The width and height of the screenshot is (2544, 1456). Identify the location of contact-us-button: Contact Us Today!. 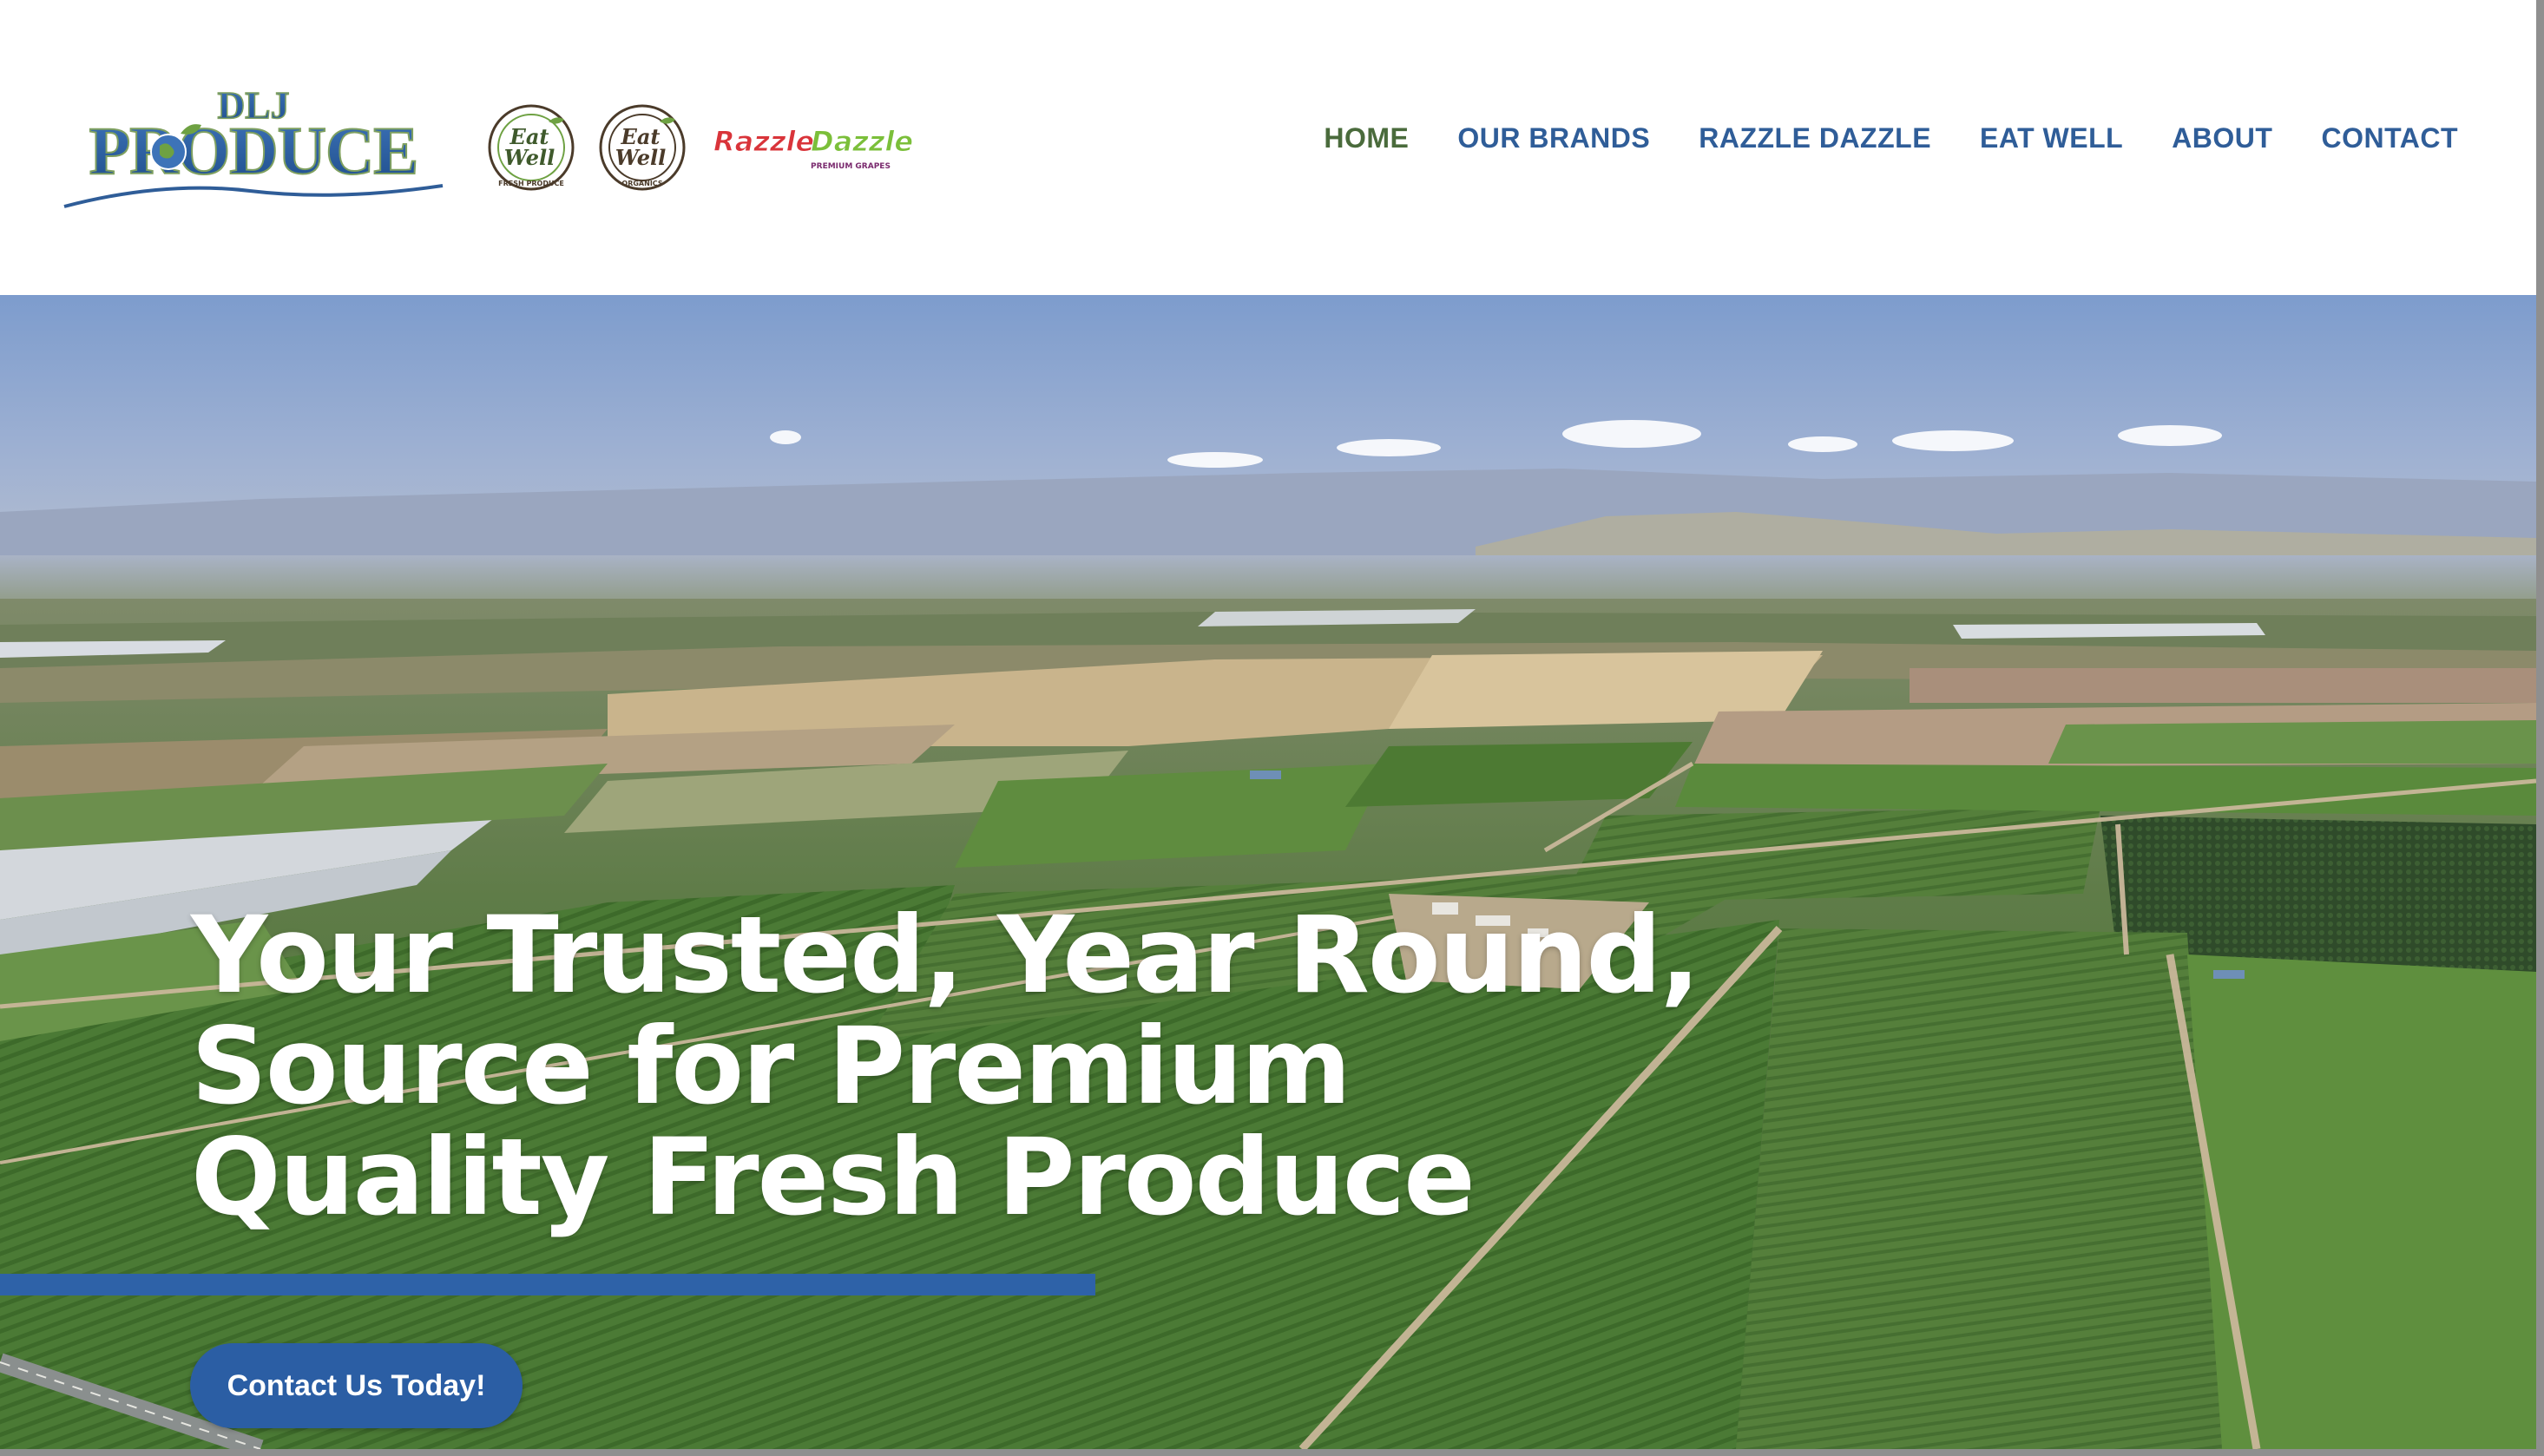
(356, 1385).